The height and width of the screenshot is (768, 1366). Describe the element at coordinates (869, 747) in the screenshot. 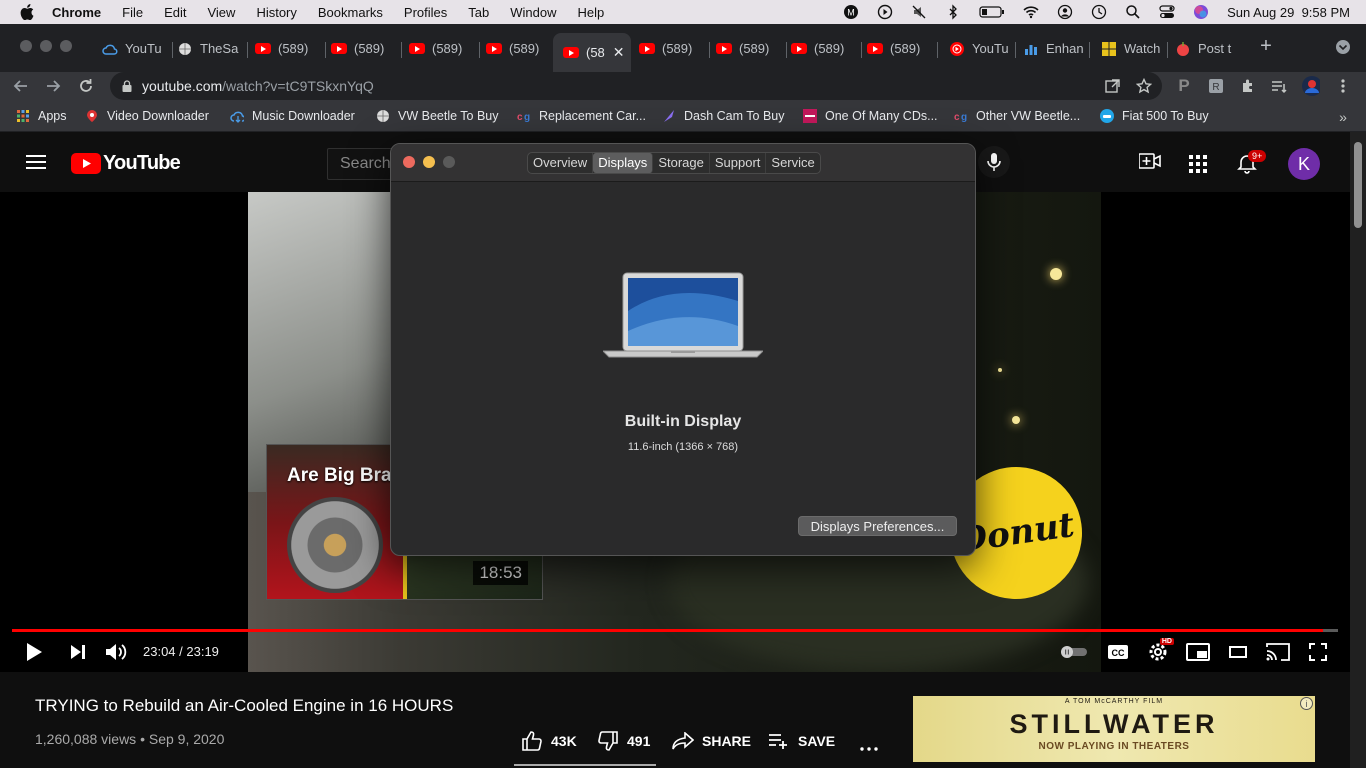

I see `more-actions-icon` at that location.